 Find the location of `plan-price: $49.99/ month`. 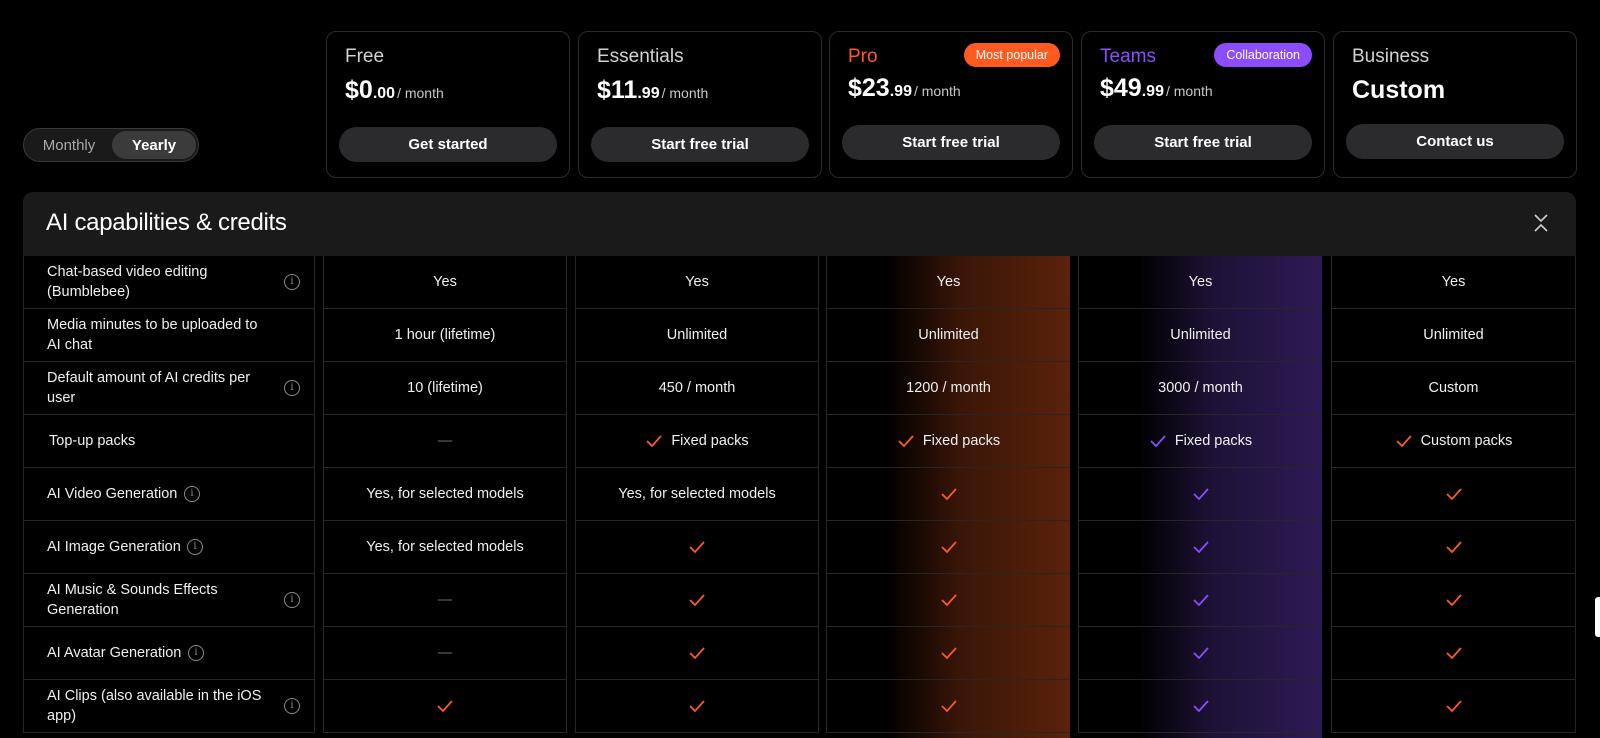

plan-price: $49.99/ month is located at coordinates (1156, 88).